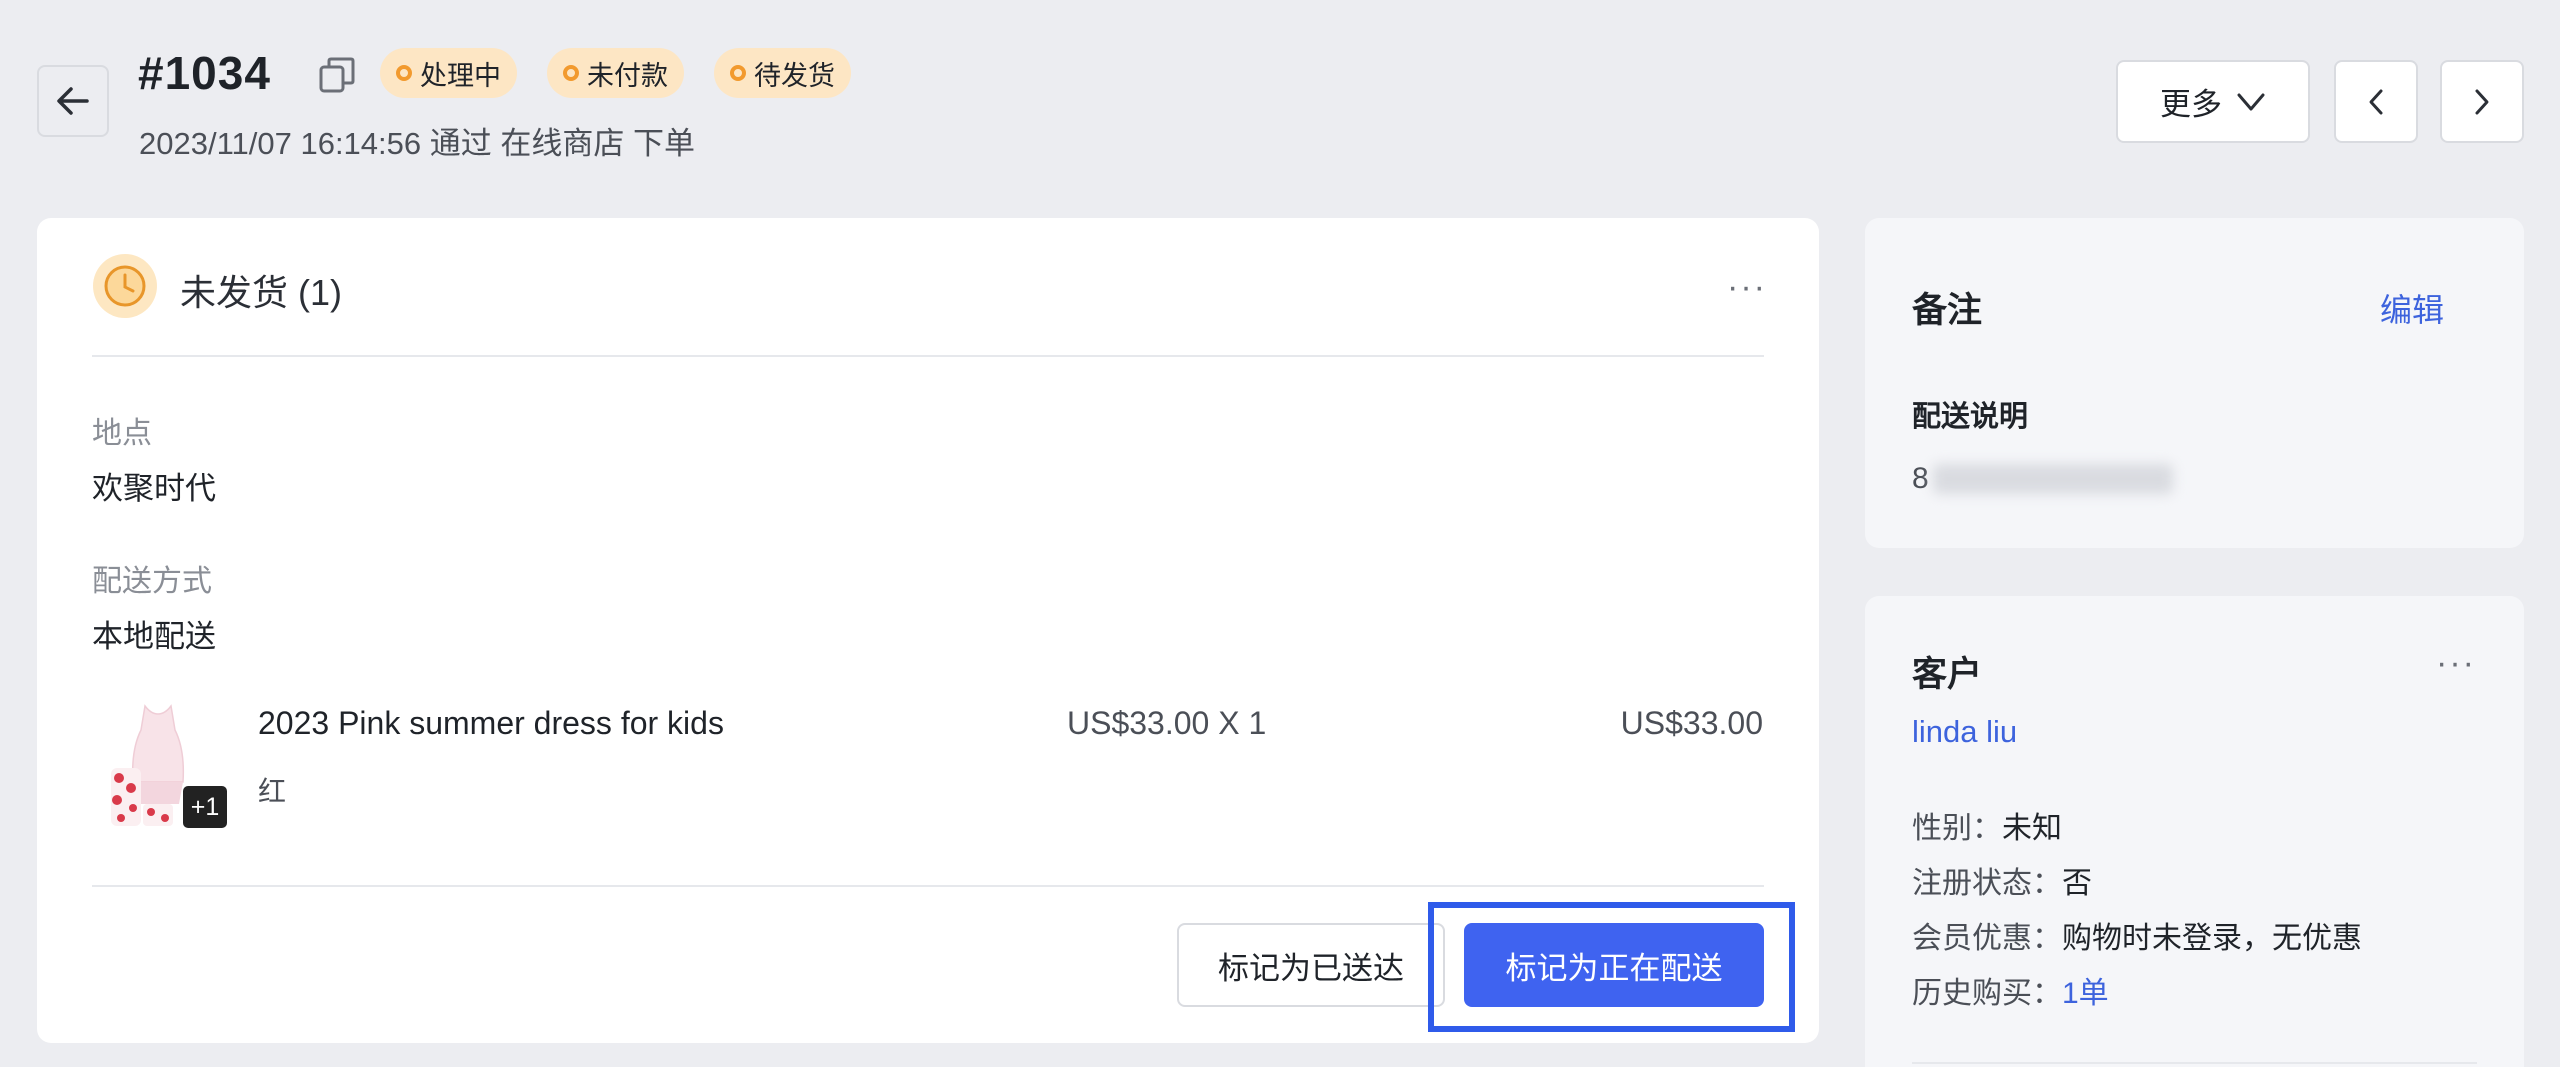  I want to click on product-name: 2023 Pink summer dress for kids, so click(491, 723).